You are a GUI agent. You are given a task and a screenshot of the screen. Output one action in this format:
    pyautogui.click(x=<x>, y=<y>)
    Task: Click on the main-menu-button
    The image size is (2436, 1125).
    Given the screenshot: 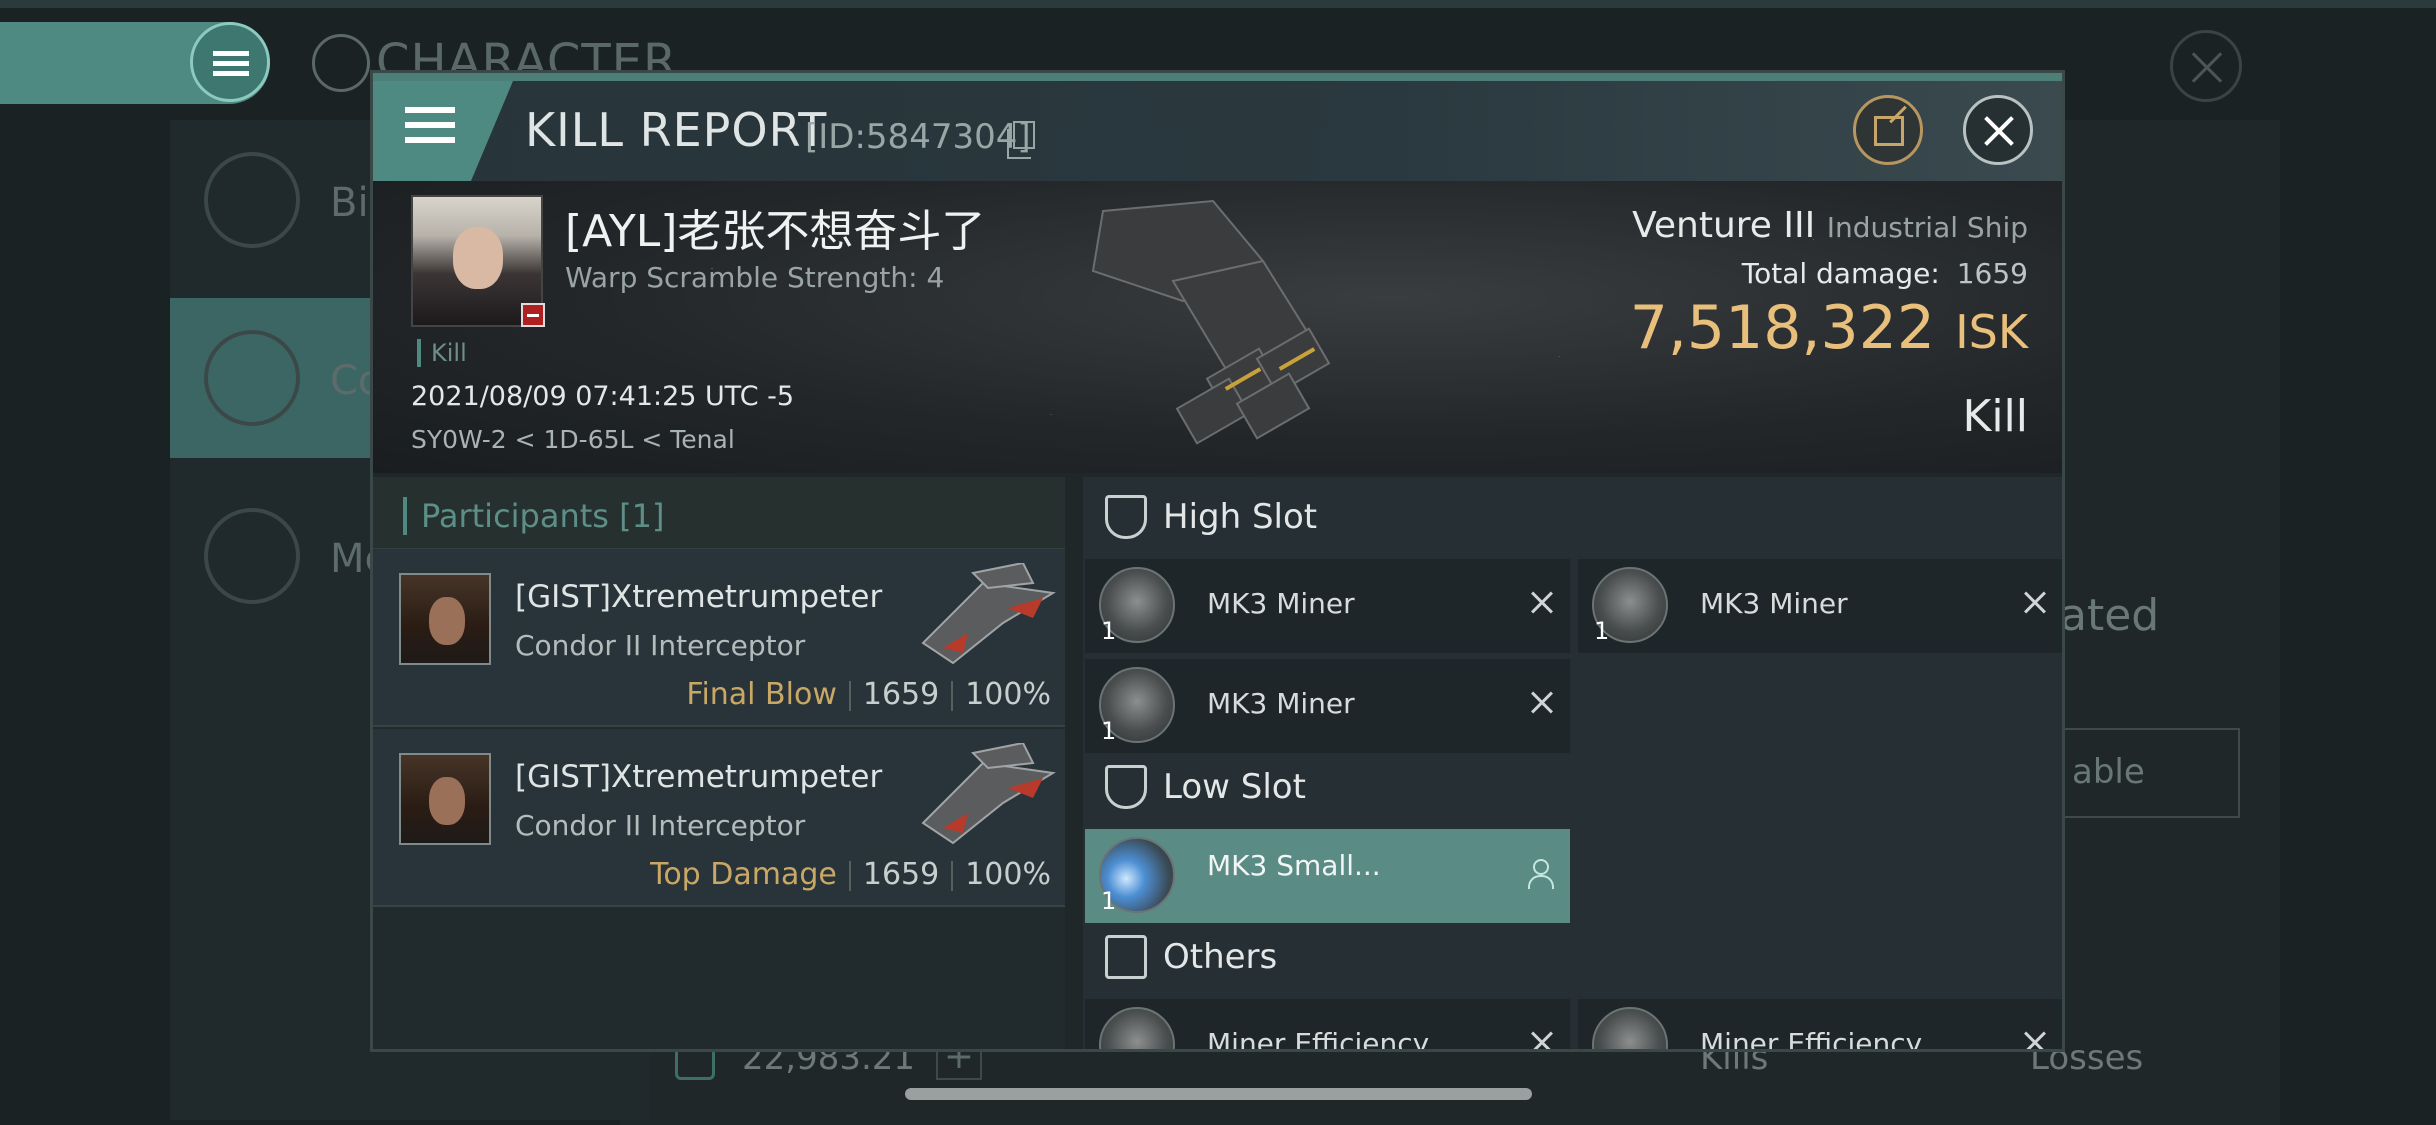 What is the action you would take?
    pyautogui.click(x=230, y=62)
    